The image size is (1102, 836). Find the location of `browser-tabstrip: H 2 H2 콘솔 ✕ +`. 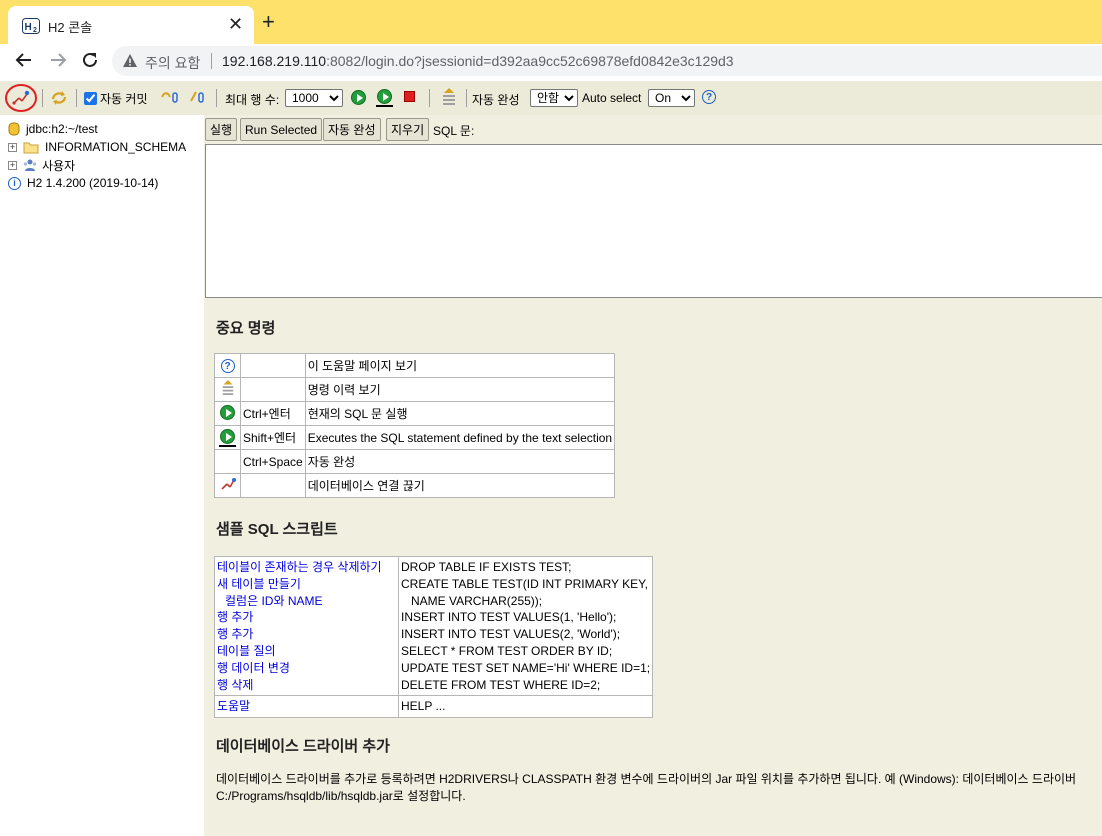

browser-tabstrip: H 2 H2 콘솔 ✕ + is located at coordinates (551, 22).